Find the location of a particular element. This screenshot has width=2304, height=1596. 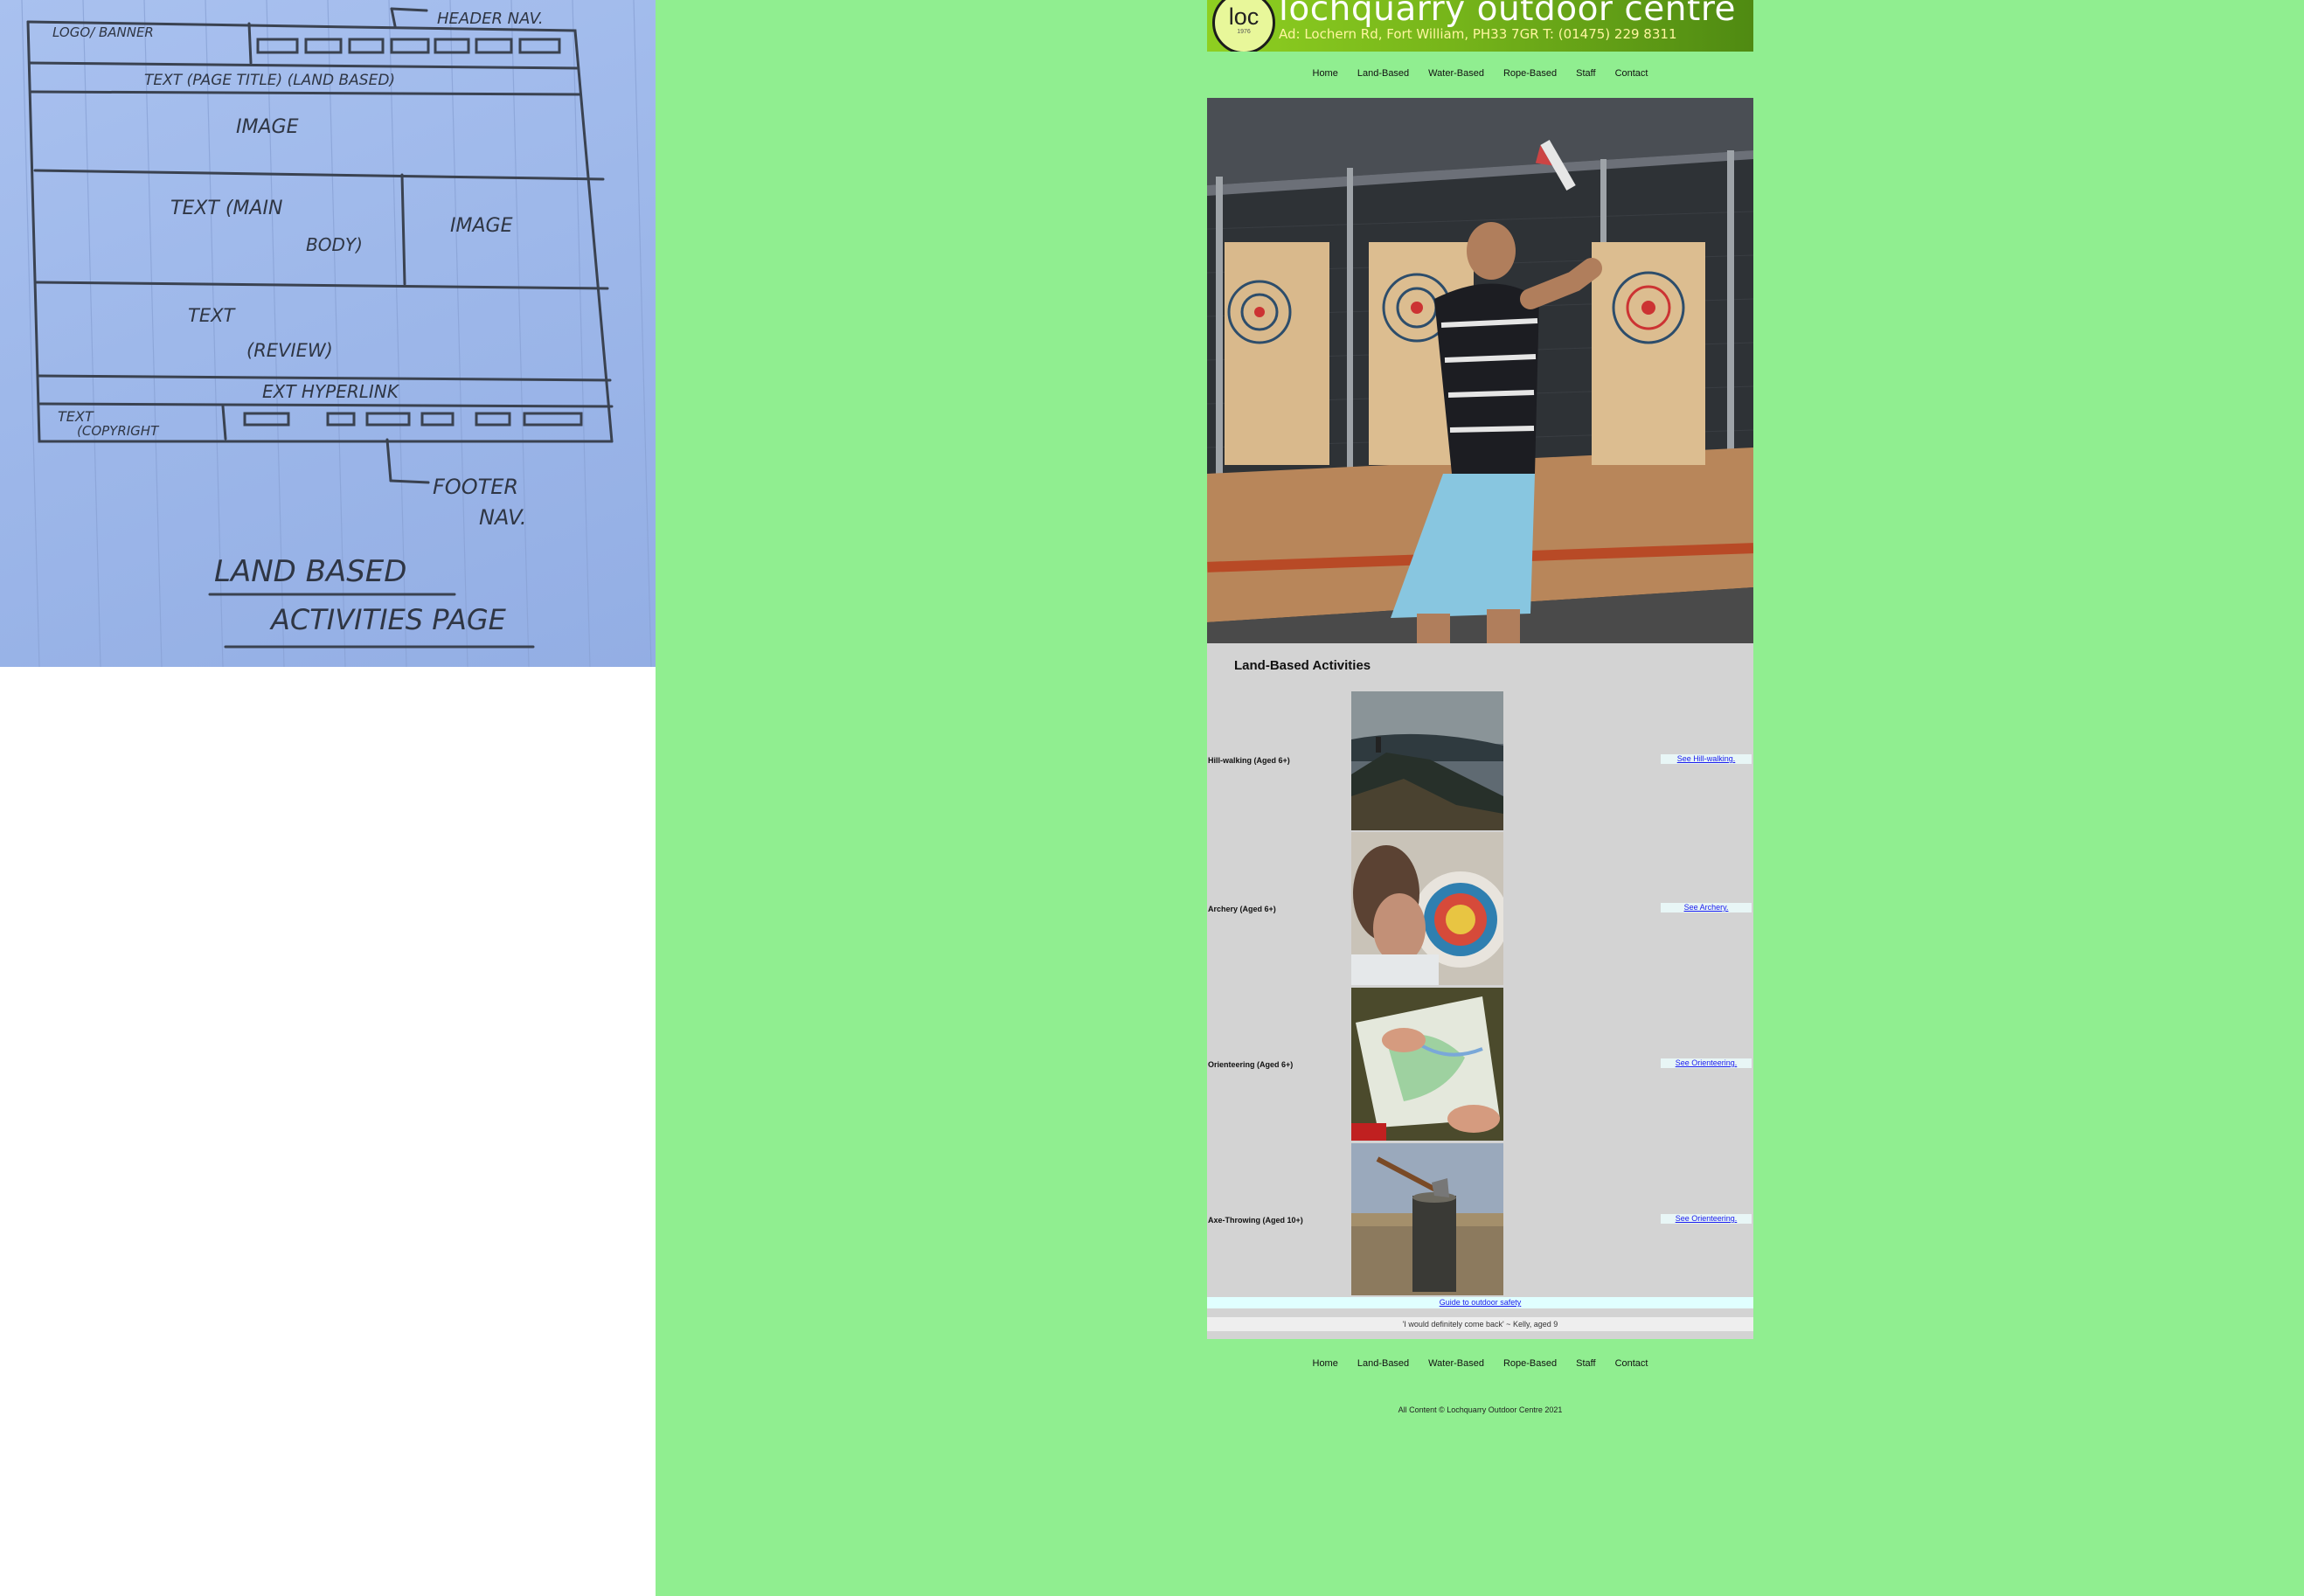

sketch-ext-hyperlink-label: EXT HYPERLINK is located at coordinates (331, 391).